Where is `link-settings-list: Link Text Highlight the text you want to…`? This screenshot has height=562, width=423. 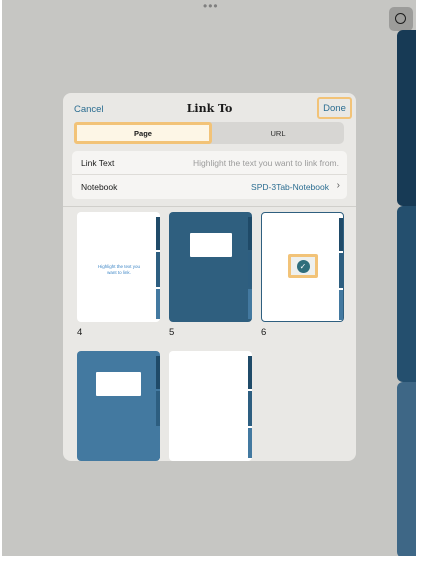
link-settings-list: Link Text Highlight the text you want to… is located at coordinates (209, 175).